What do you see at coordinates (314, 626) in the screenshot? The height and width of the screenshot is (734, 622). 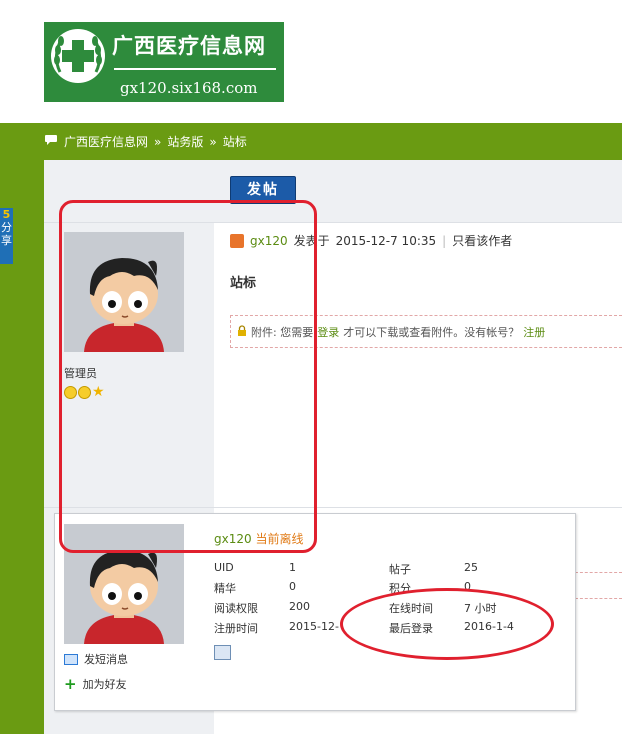 I see `stat-value: 2015-12-` at bounding box center [314, 626].